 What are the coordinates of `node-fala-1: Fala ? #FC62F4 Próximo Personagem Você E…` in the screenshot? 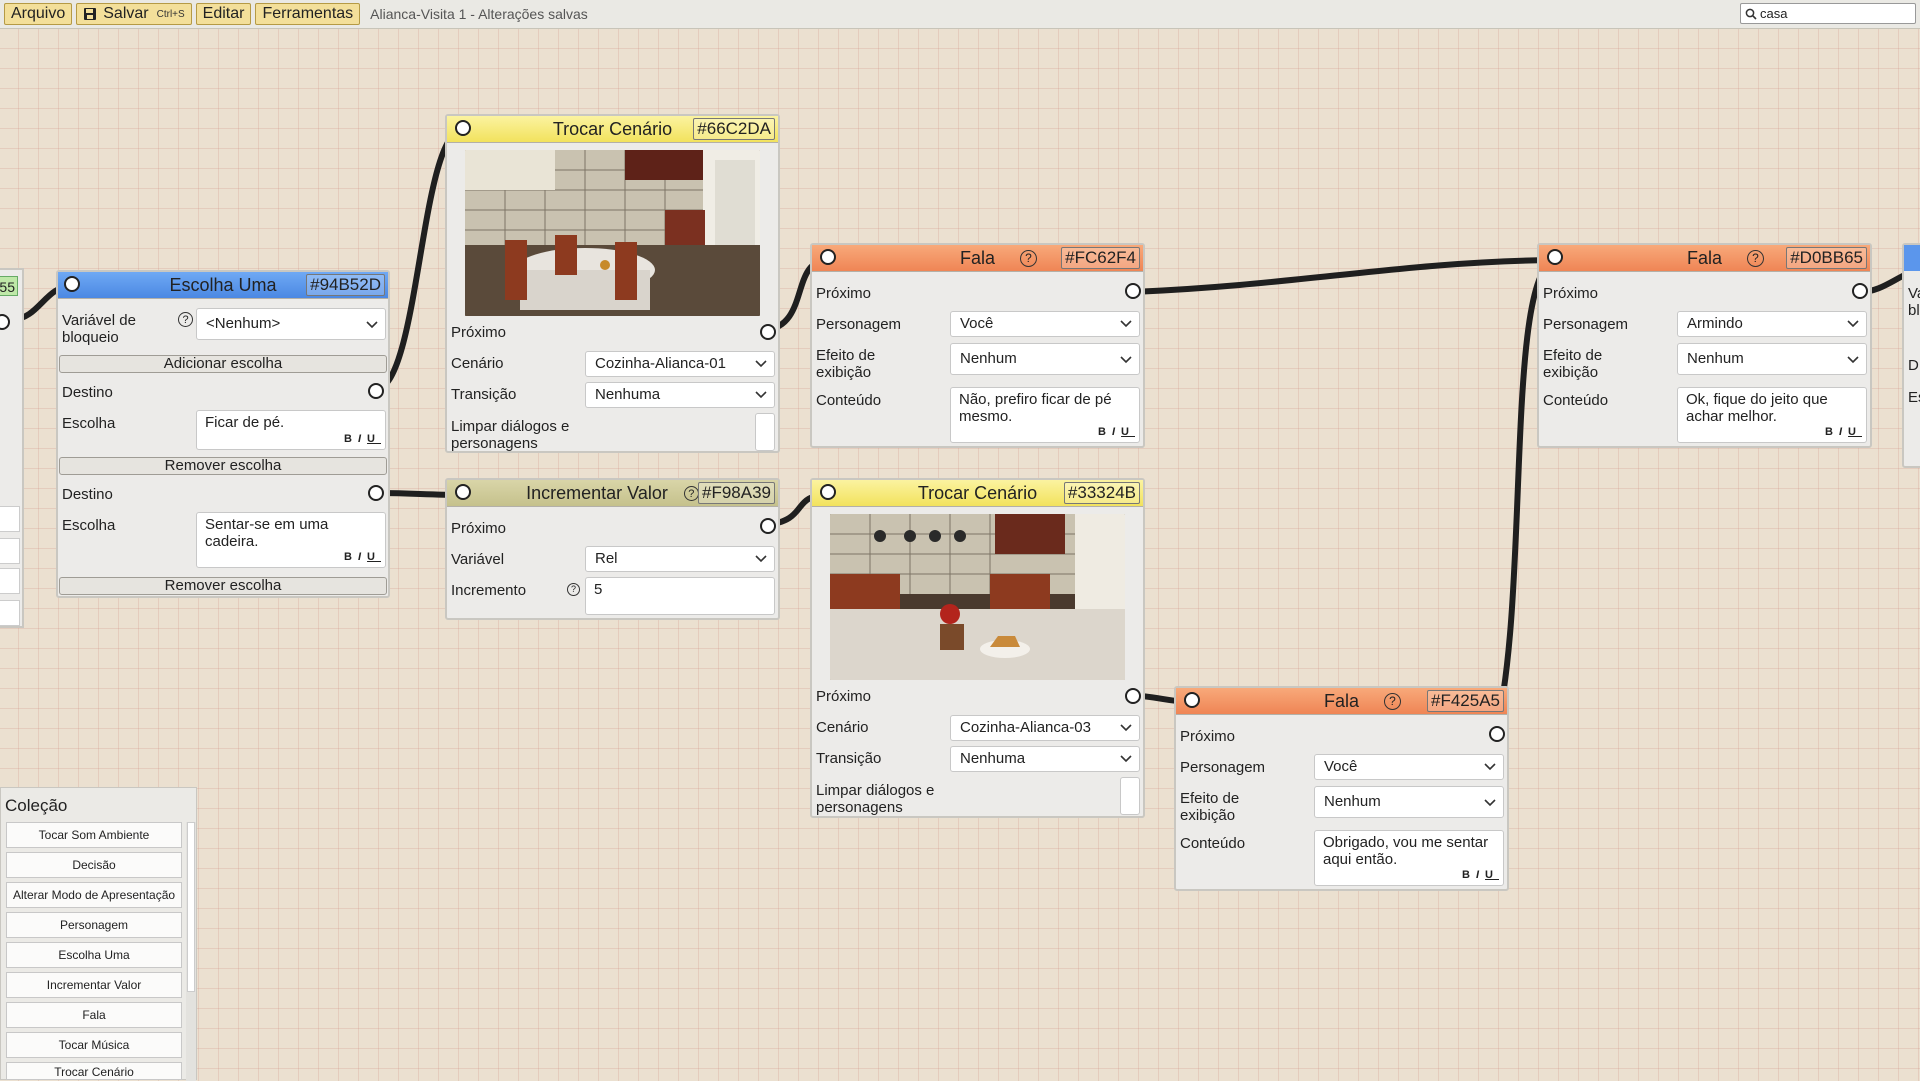 It's located at (977, 345).